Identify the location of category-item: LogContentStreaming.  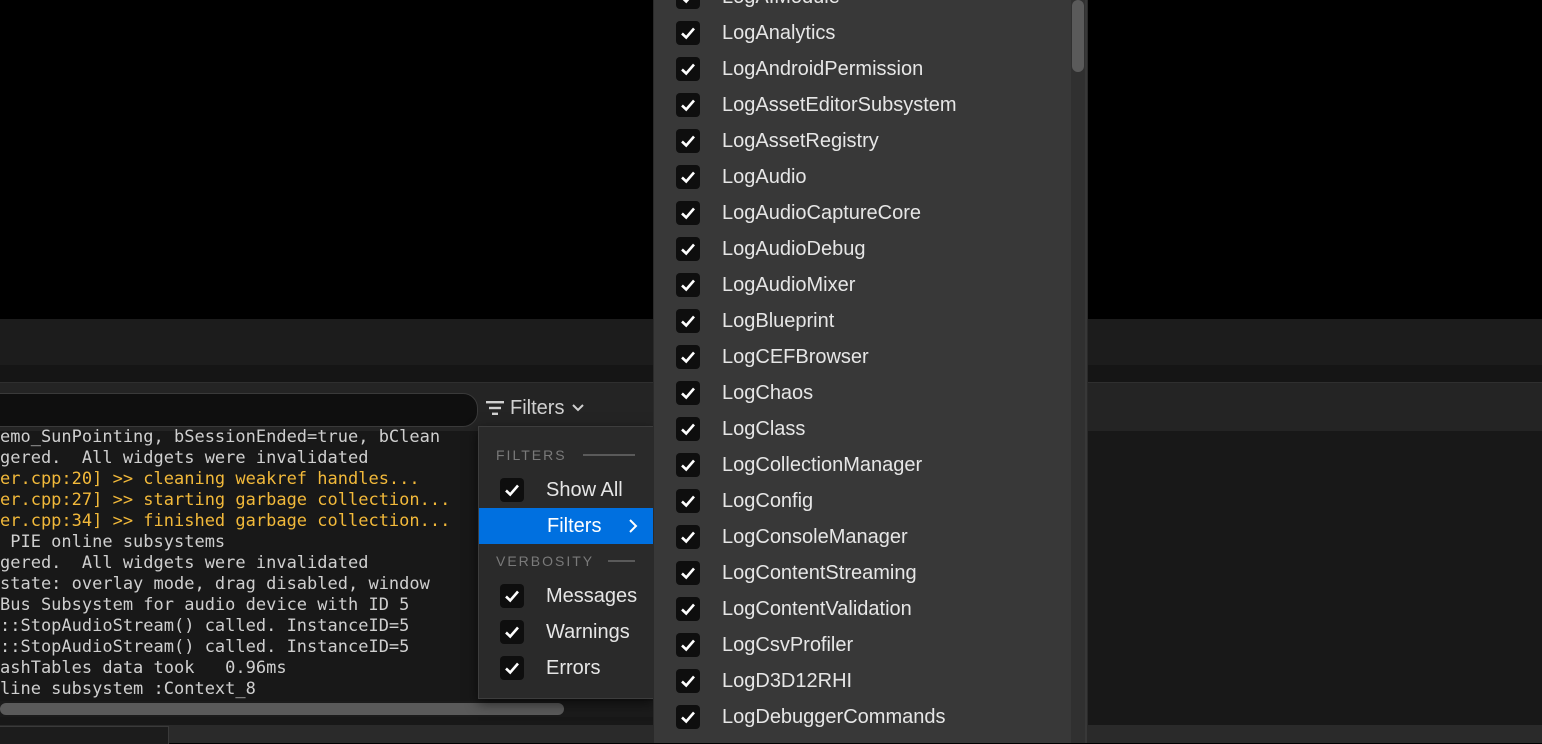
(864, 573).